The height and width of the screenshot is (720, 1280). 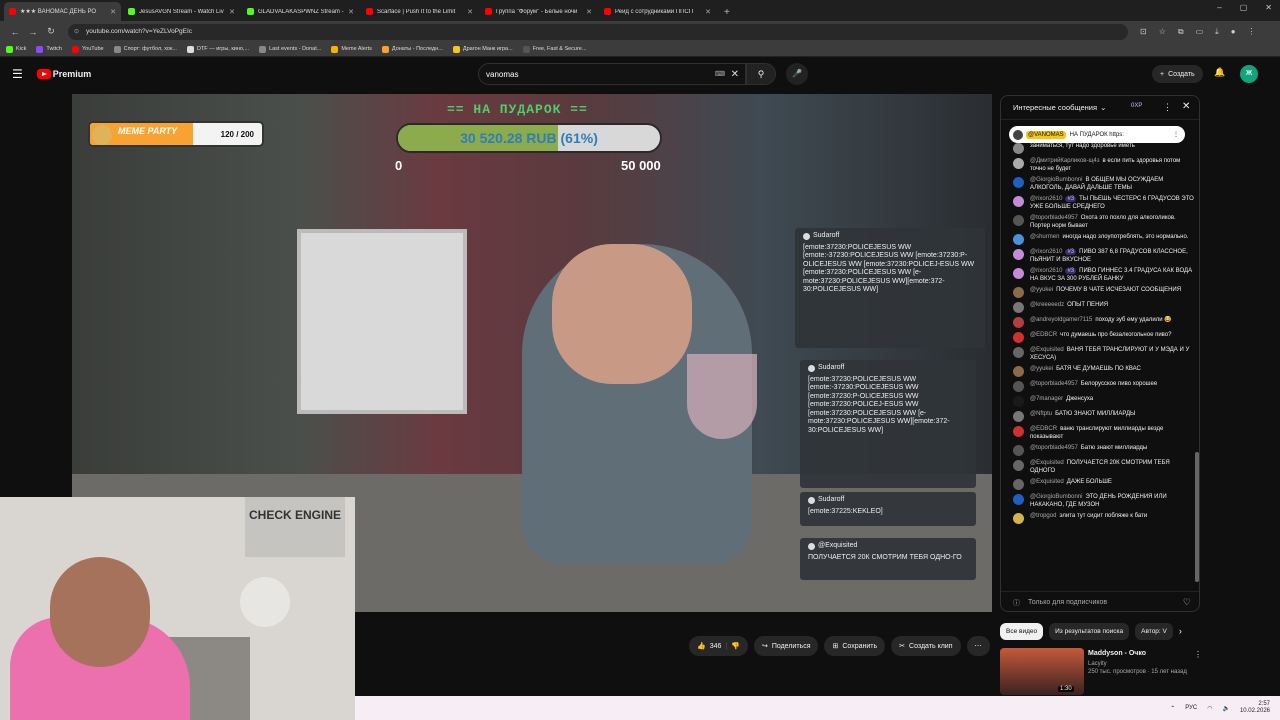 What do you see at coordinates (1061, 320) in the screenshot?
I see `chat-author: @andreyoldgamer7115` at bounding box center [1061, 320].